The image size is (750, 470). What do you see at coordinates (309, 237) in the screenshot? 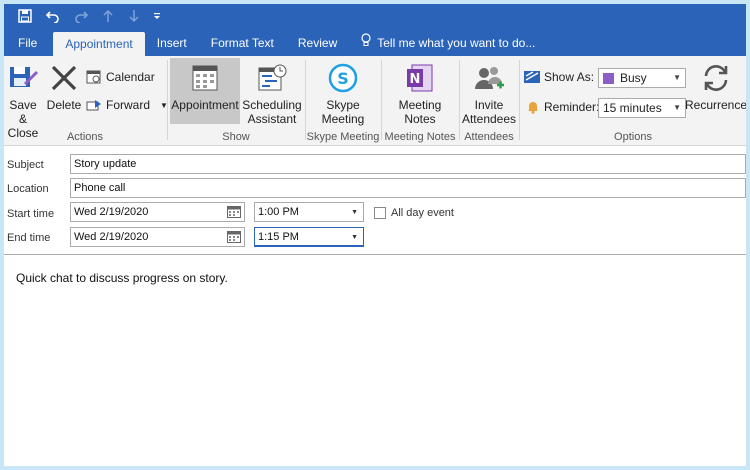
I see `end-time-dropdown: 1:15 PM ▼` at bounding box center [309, 237].